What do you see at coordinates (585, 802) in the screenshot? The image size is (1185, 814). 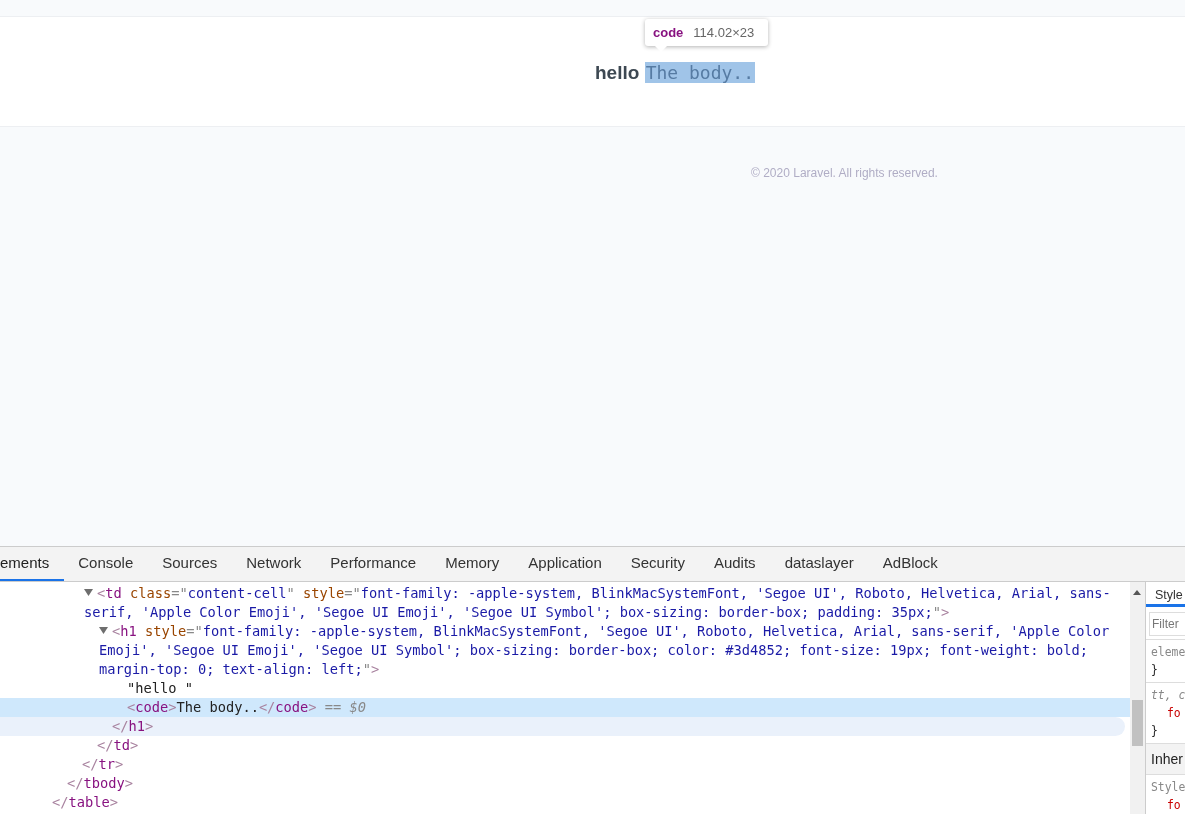 I see `html-code-line: </table>` at bounding box center [585, 802].